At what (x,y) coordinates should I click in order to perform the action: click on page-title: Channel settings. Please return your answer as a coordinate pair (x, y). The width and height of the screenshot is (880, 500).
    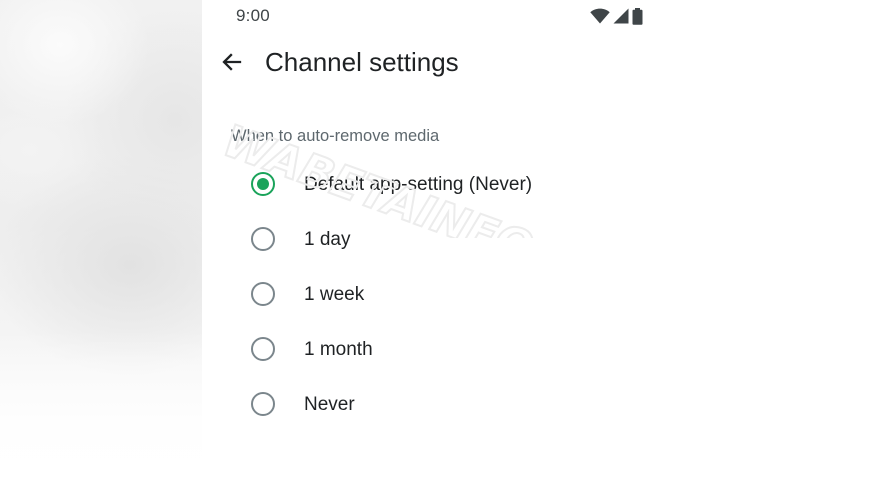
    Looking at the image, I should click on (362, 62).